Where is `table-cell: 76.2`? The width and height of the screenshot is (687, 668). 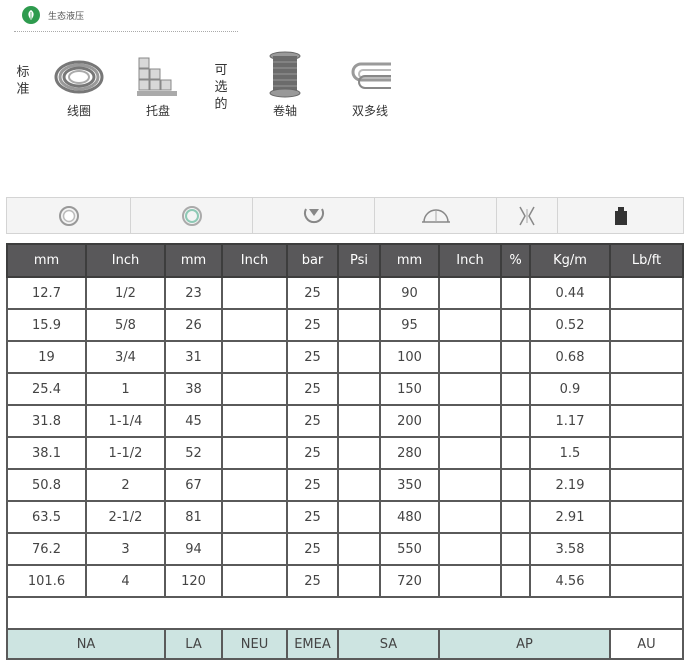
table-cell: 76.2 is located at coordinates (46, 549).